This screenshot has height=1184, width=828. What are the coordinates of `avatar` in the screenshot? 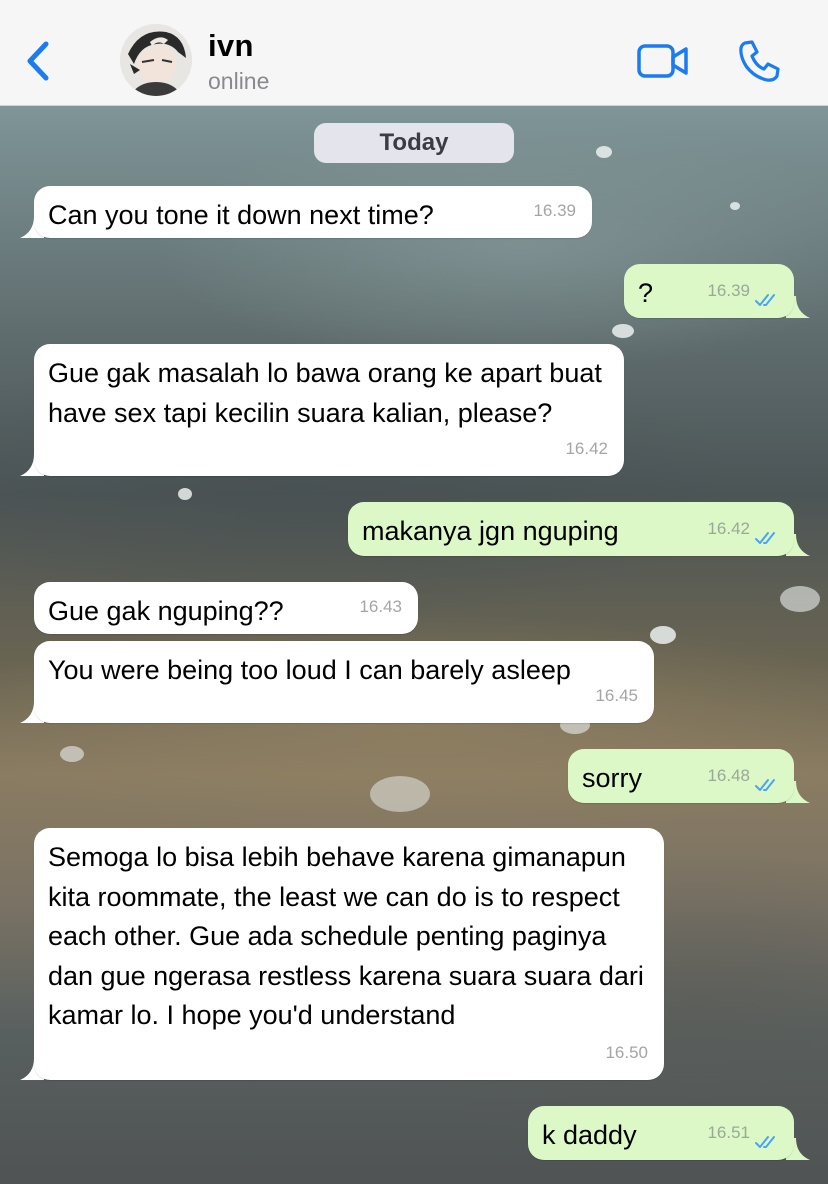 It's located at (156, 60).